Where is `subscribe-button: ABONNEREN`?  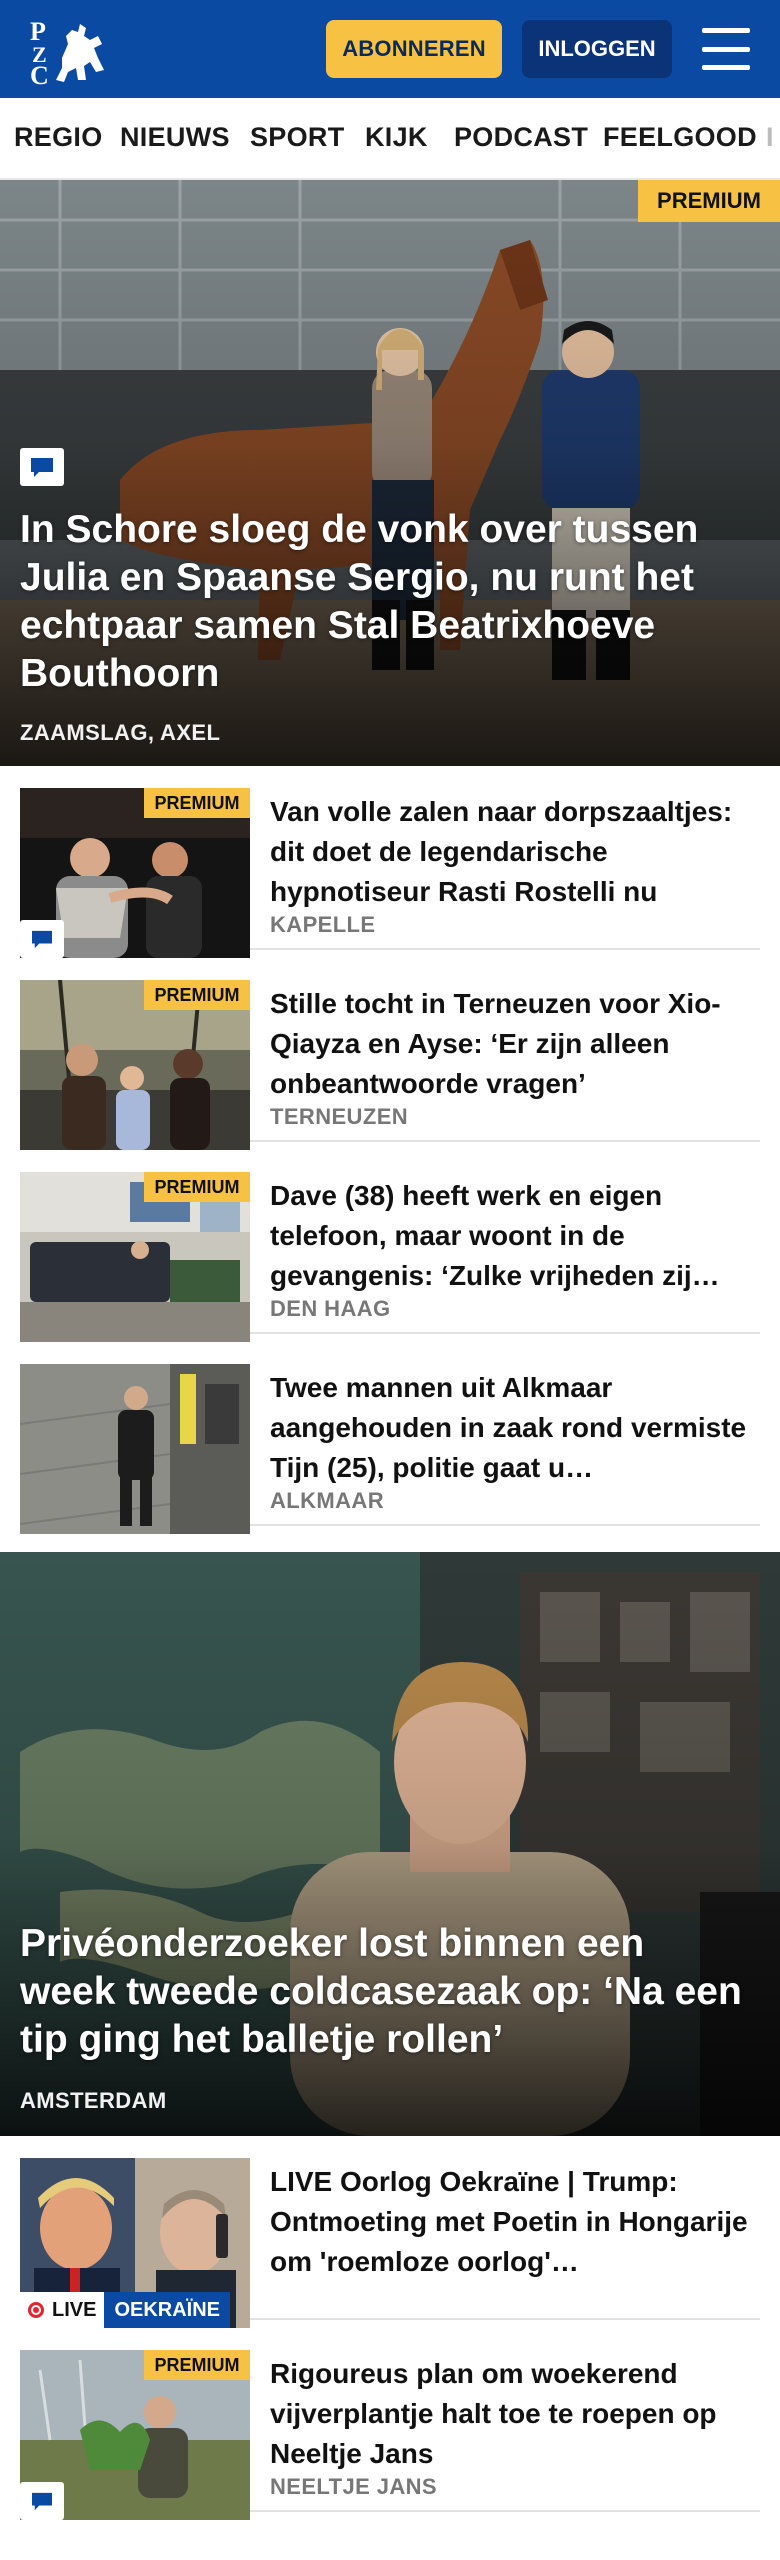
subscribe-button: ABONNEREN is located at coordinates (414, 49).